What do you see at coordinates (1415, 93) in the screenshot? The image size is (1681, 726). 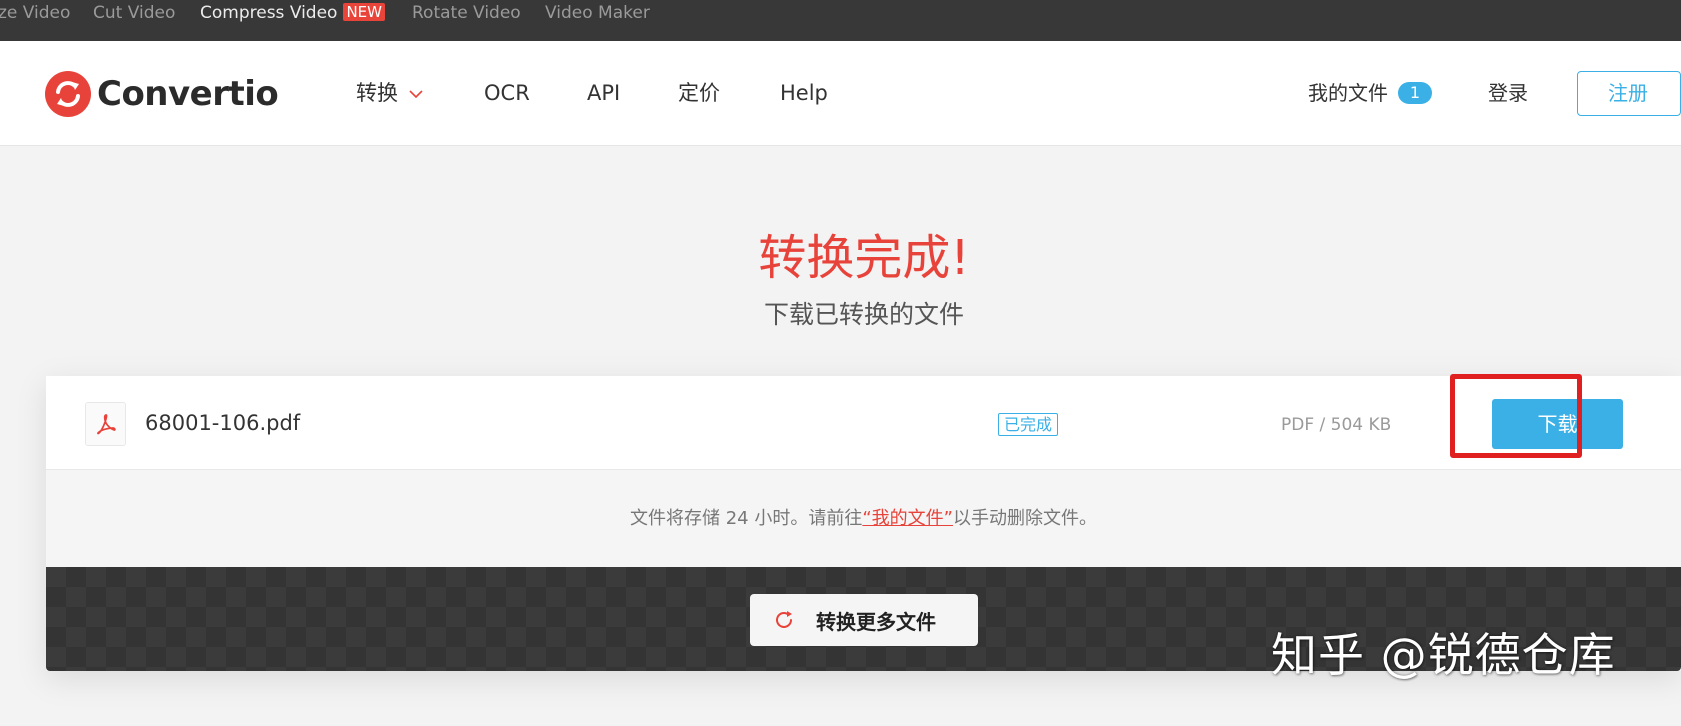 I see `file-count-badge: 1` at bounding box center [1415, 93].